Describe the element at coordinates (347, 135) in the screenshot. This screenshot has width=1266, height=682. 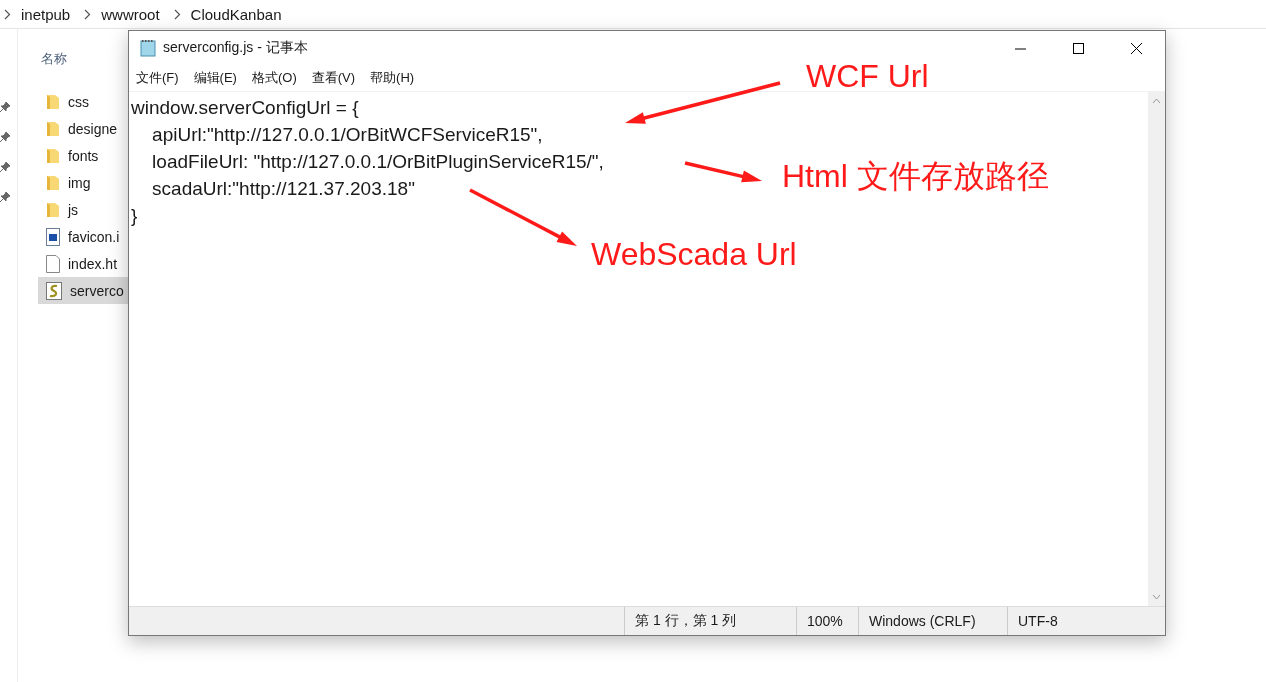
I see `code-line: apiUrl:"http://127.0.0.1/OrBitWCFServiceR15",` at that location.